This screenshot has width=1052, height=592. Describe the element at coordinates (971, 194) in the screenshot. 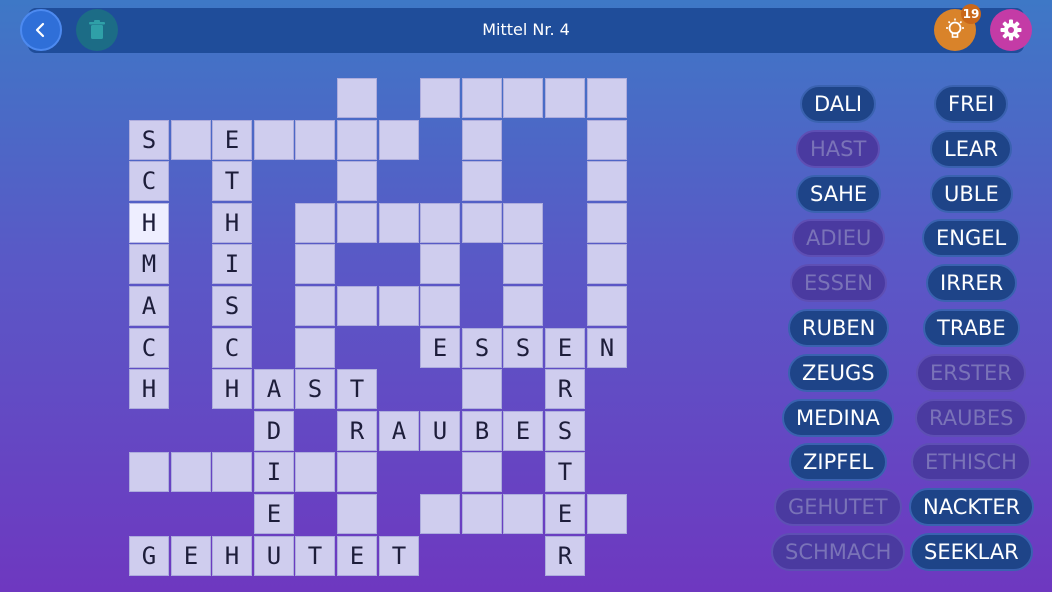

I see `word-pill-uble: UBLE` at that location.